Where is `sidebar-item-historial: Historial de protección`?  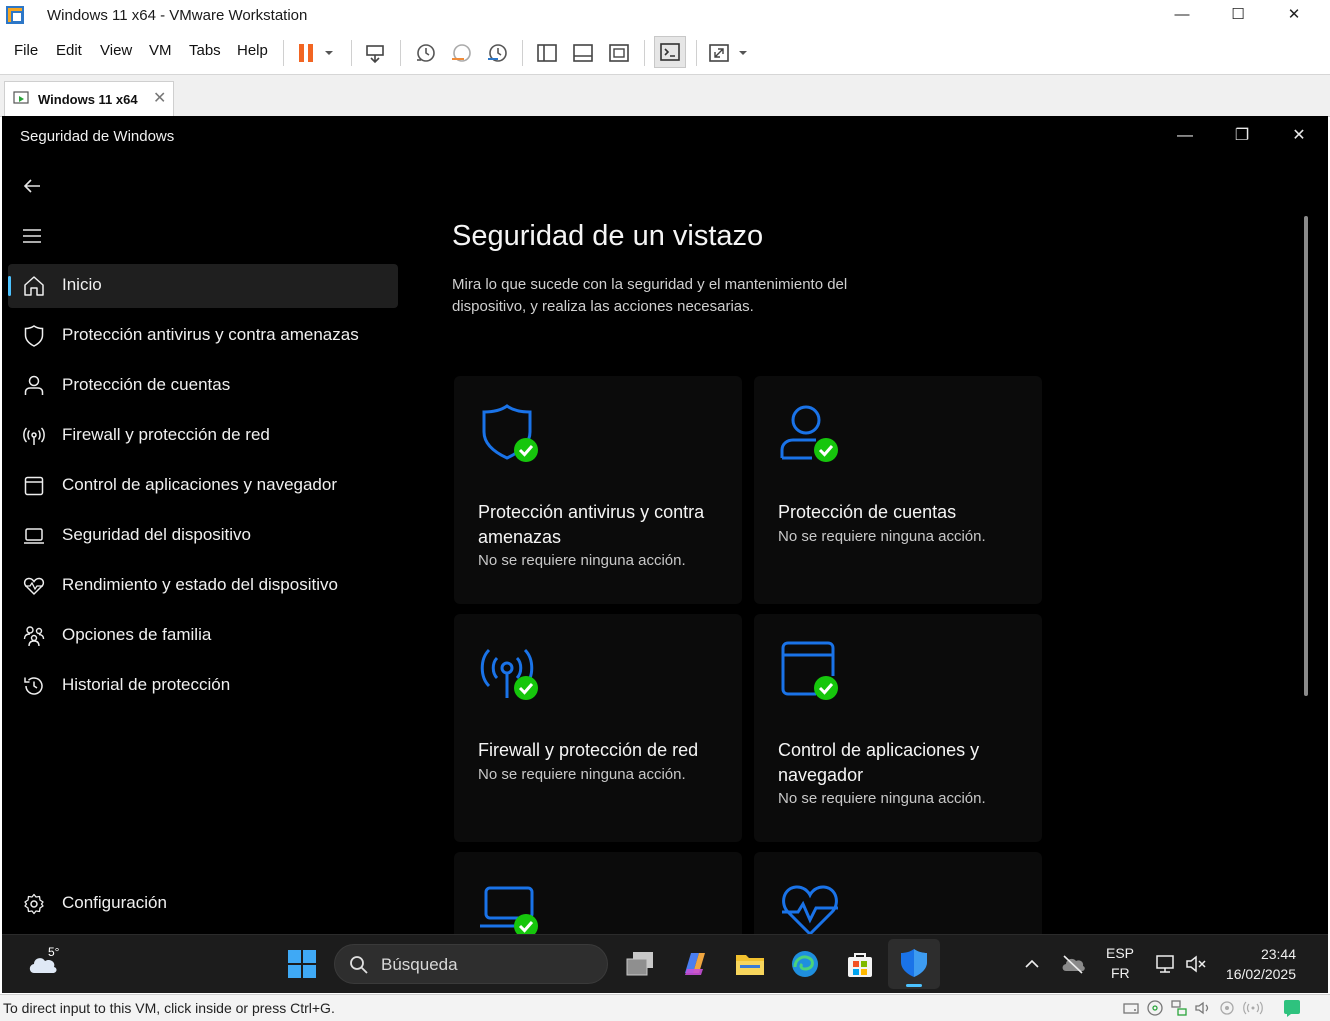 sidebar-item-historial: Historial de protección is located at coordinates (203, 686).